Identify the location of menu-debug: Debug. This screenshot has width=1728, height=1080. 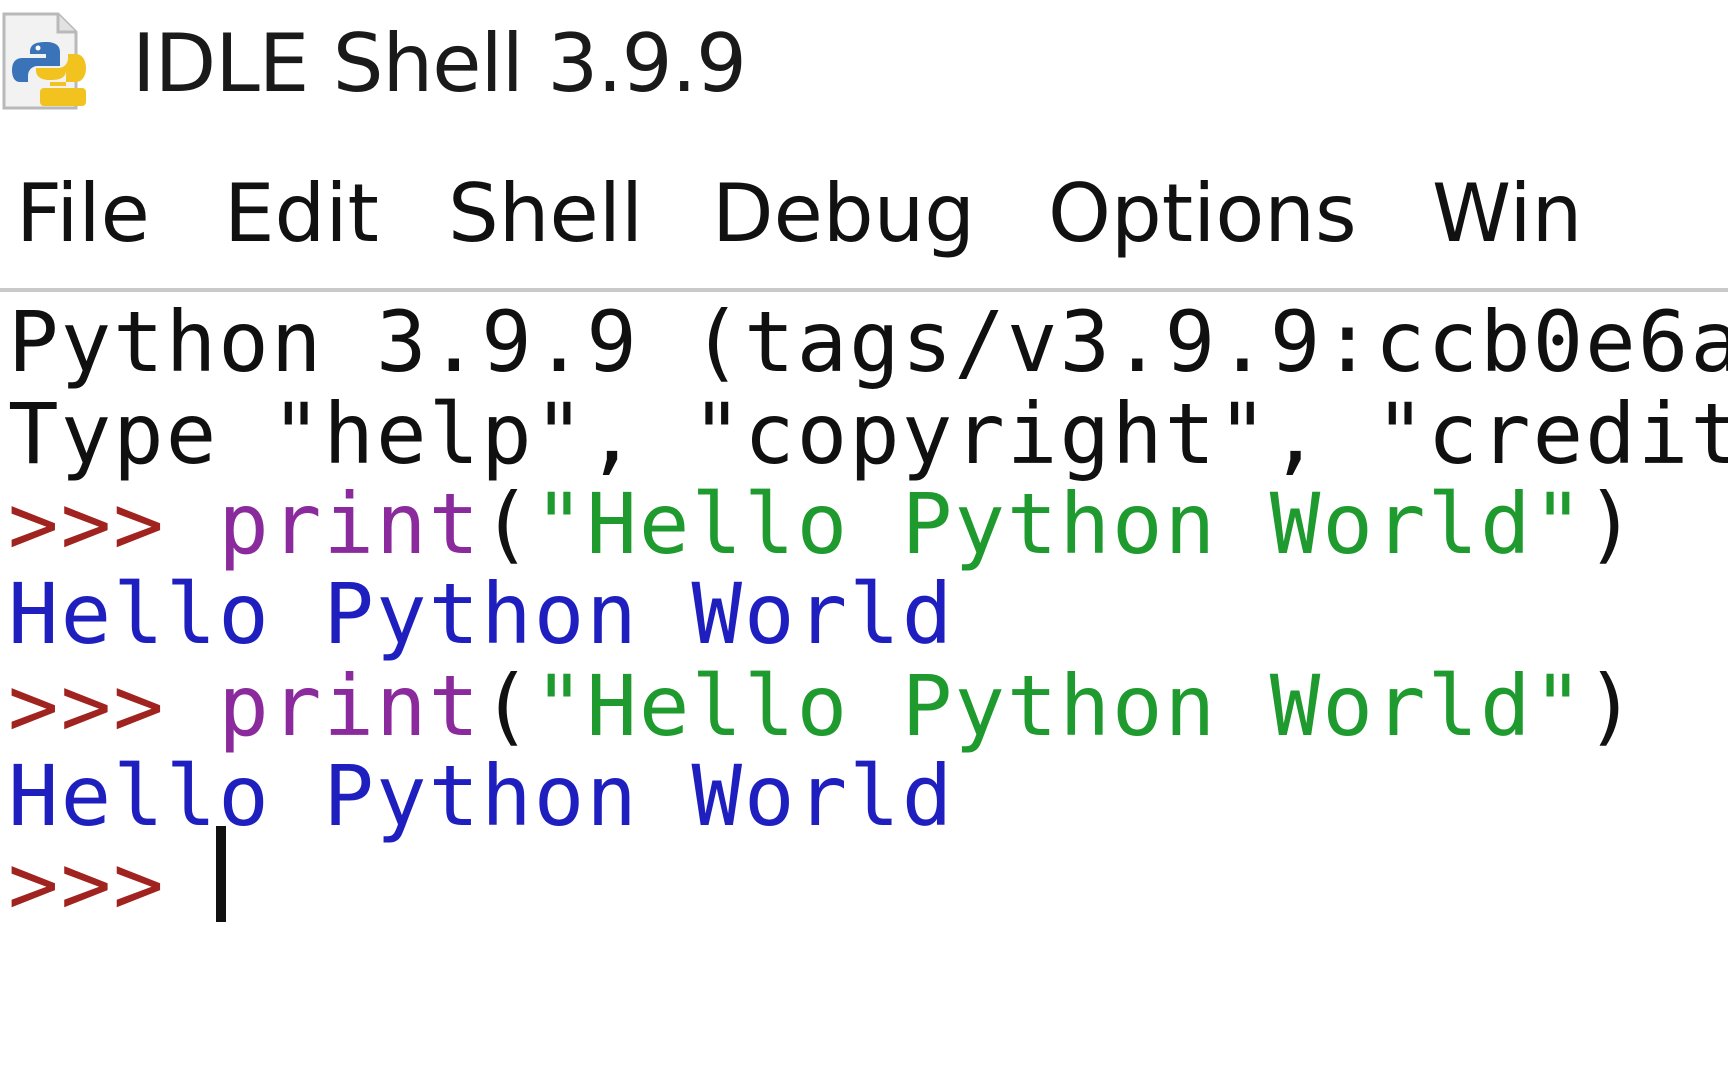
(843, 214).